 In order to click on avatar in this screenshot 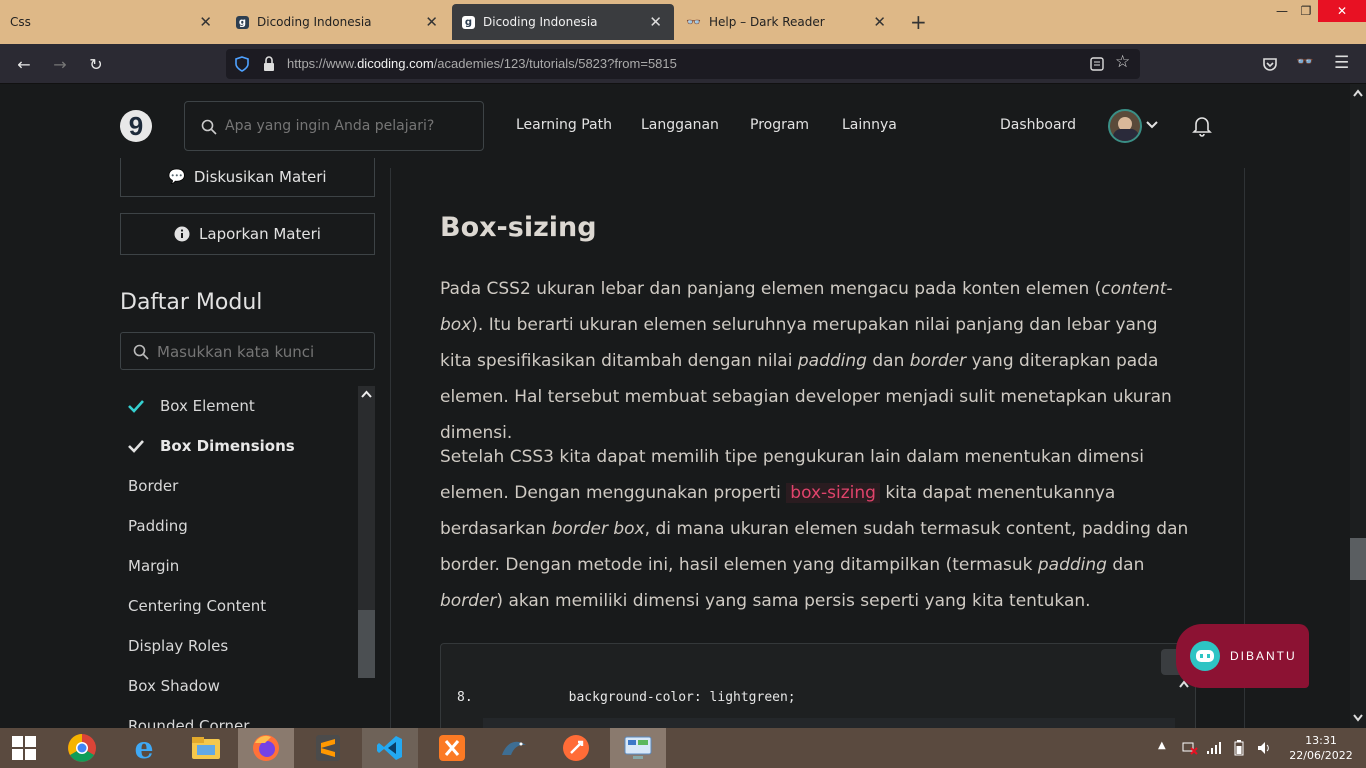, I will do `click(1125, 126)`.